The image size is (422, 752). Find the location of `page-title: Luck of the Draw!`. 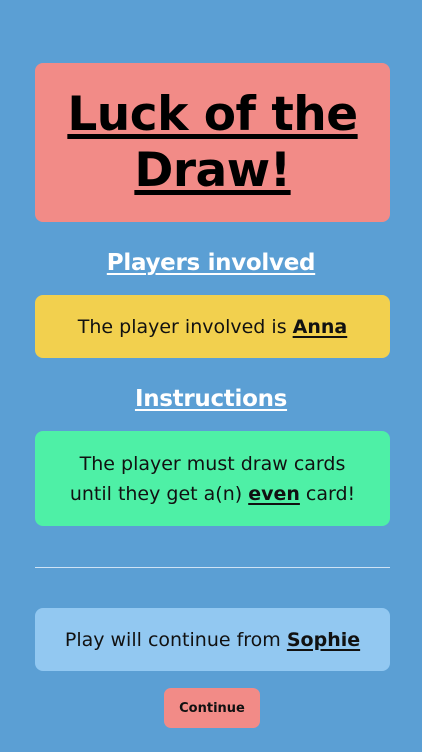

page-title: Luck of the Draw! is located at coordinates (212, 142).